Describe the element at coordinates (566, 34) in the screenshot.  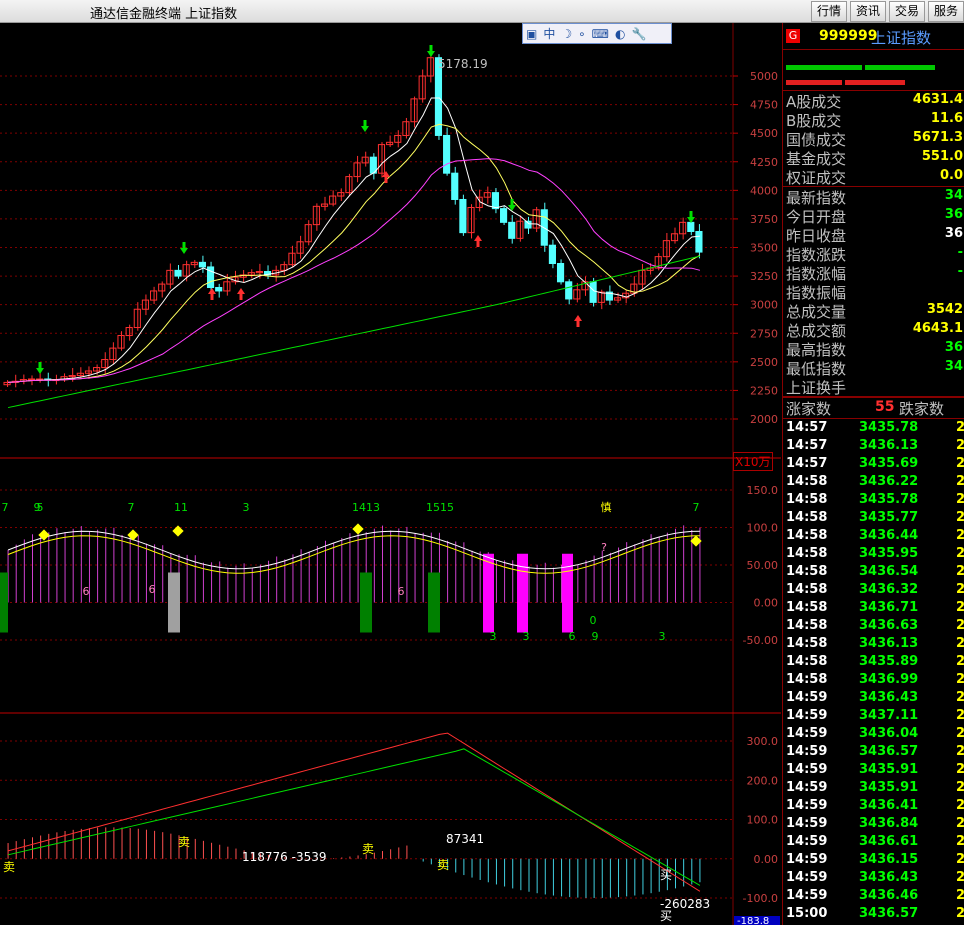
I see `moon-icon: ☽` at that location.